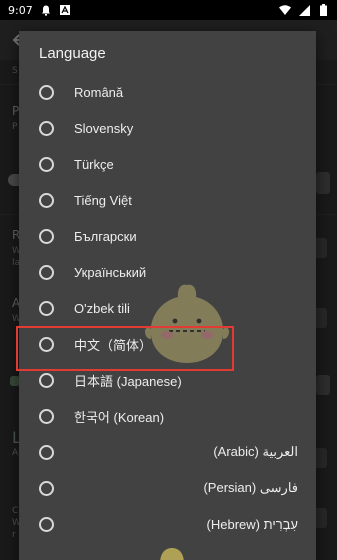  I want to click on language-option-hebrew: עִבְרִית (Hebrew), so click(167, 524).